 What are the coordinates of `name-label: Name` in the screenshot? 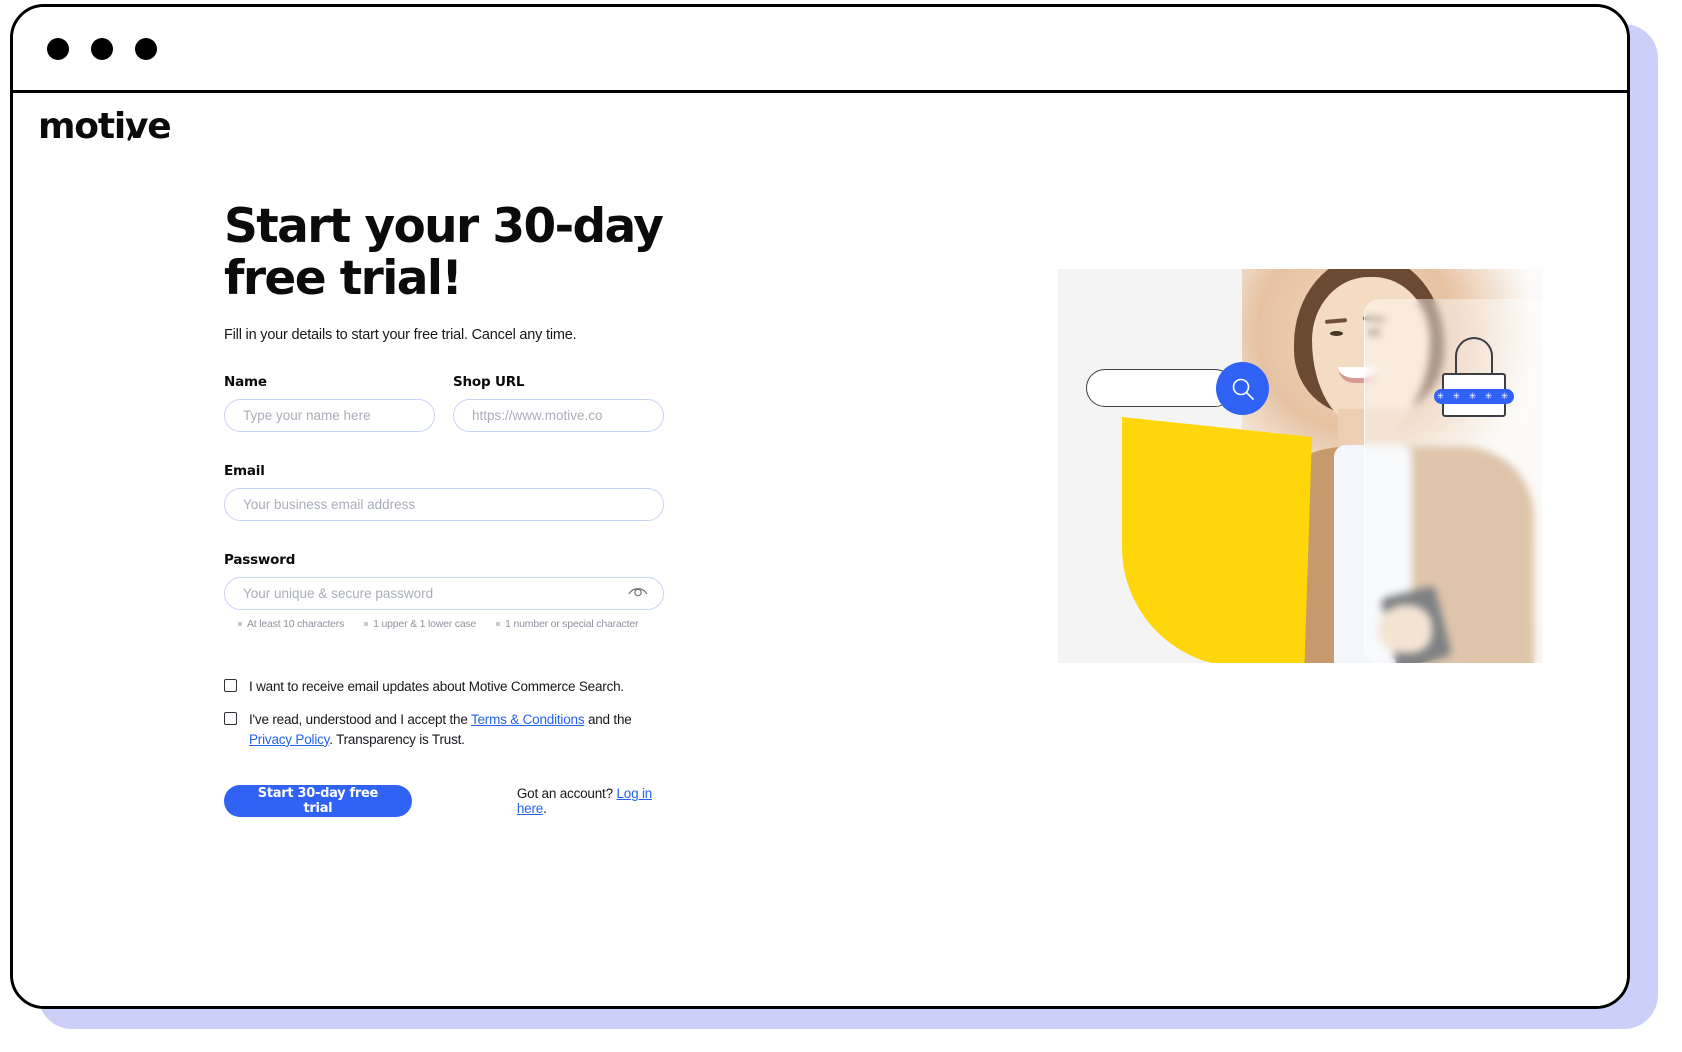 It's located at (245, 382).